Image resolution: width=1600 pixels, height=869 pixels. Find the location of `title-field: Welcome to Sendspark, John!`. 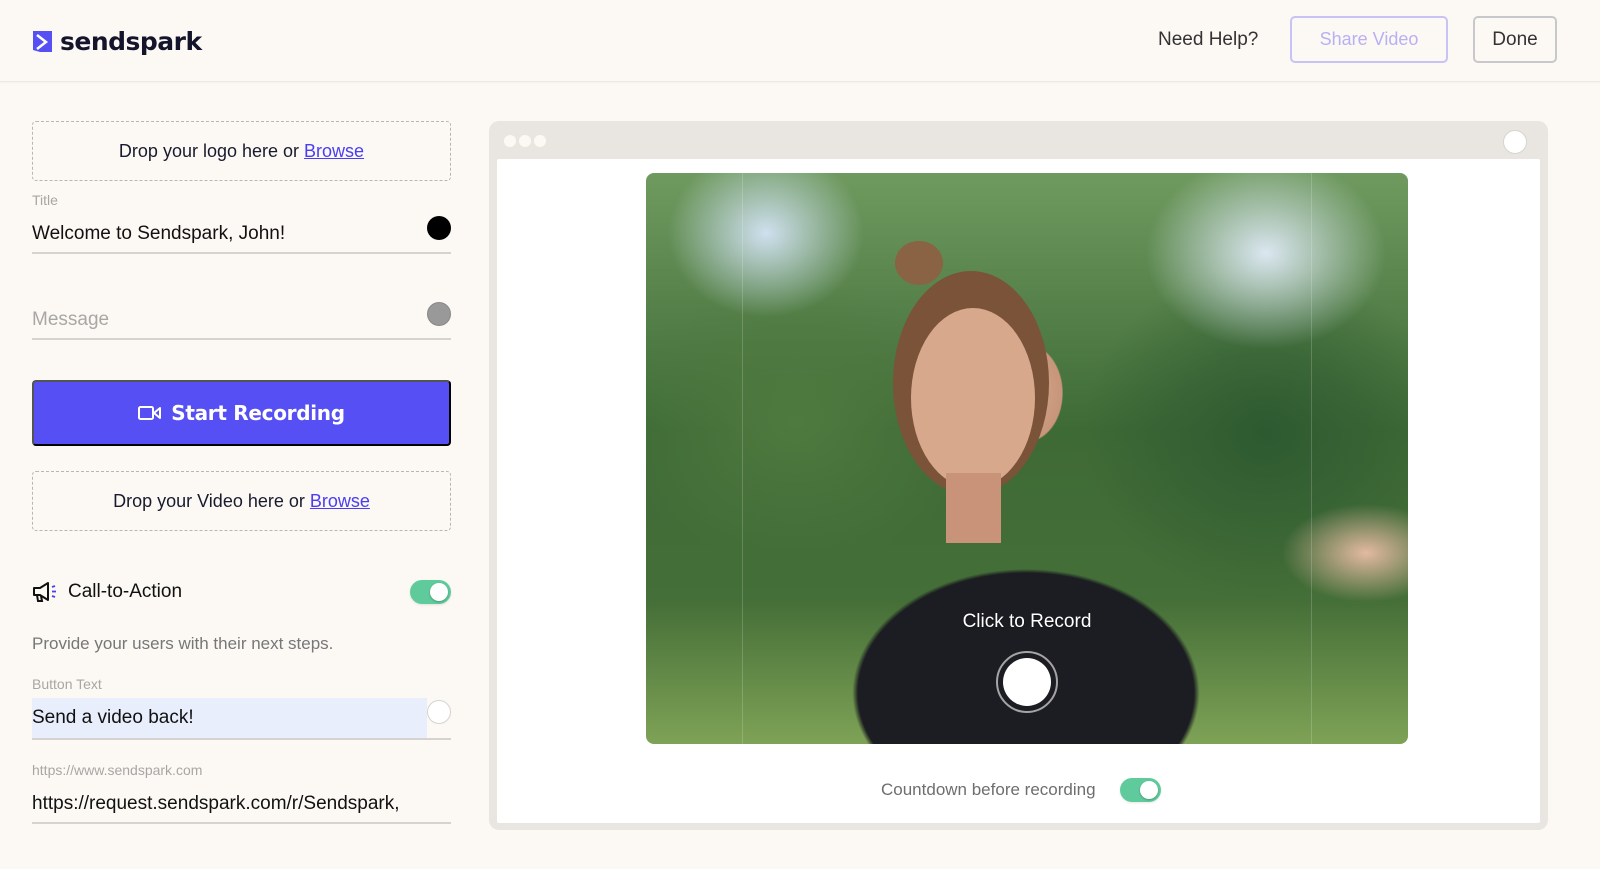

title-field: Welcome to Sendspark, John! is located at coordinates (241, 235).